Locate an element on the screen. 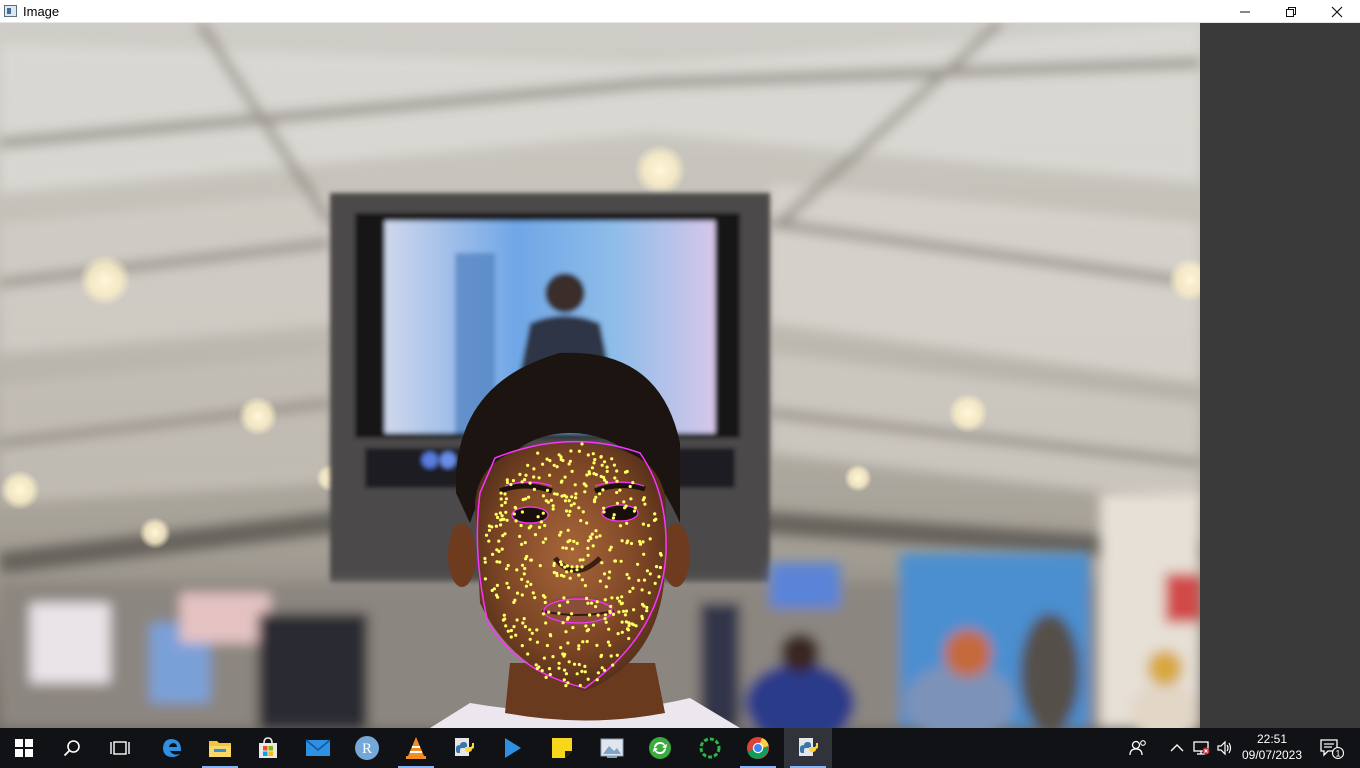 The image size is (1360, 768). search-button is located at coordinates (72, 748).